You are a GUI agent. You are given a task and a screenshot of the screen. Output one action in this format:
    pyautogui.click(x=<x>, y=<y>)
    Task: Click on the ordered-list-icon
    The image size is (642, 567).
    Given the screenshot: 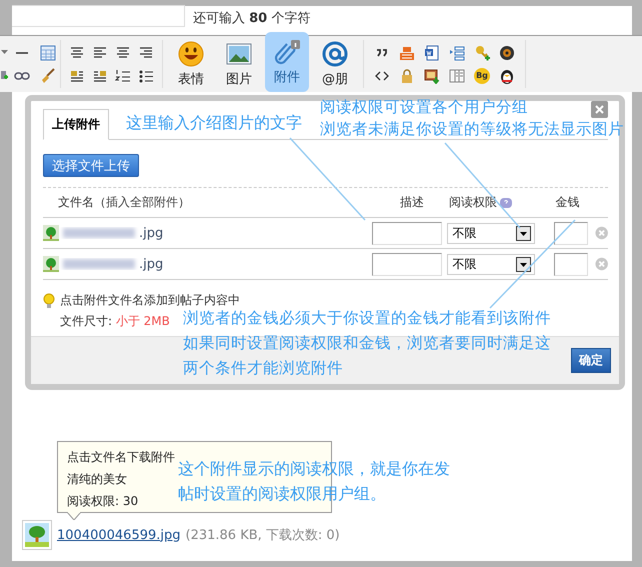 What is the action you would take?
    pyautogui.click(x=123, y=76)
    